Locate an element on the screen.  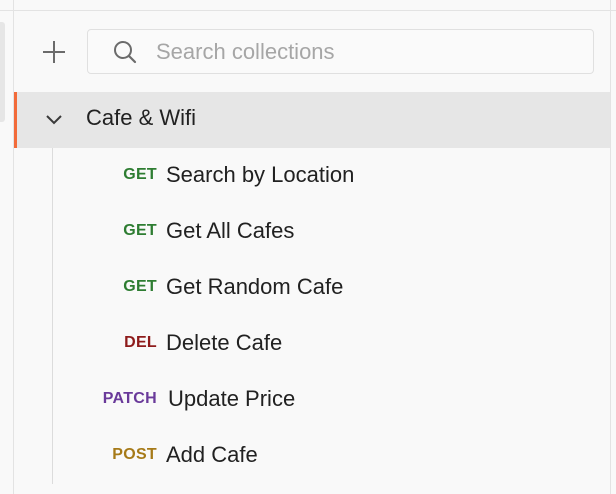
request-item: GET Search by Location is located at coordinates (331, 176).